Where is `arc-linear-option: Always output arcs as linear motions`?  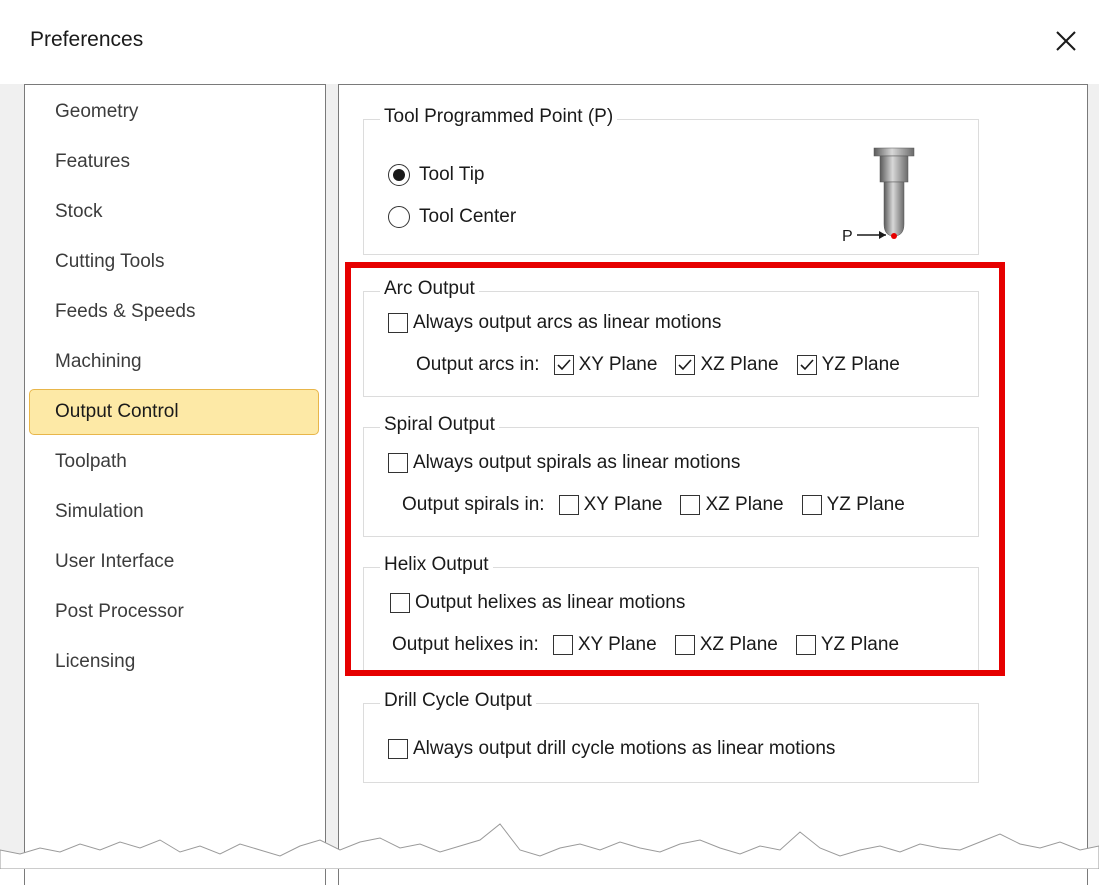
arc-linear-option: Always output arcs as linear motions is located at coordinates (554, 323).